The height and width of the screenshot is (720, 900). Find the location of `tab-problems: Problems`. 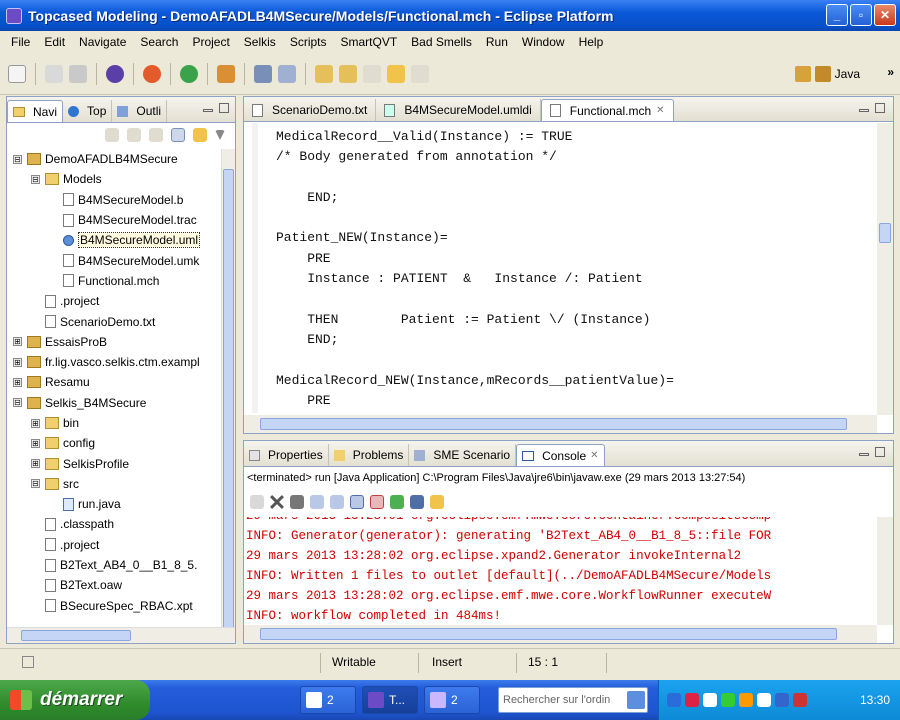

tab-problems: Problems is located at coordinates (369, 455).